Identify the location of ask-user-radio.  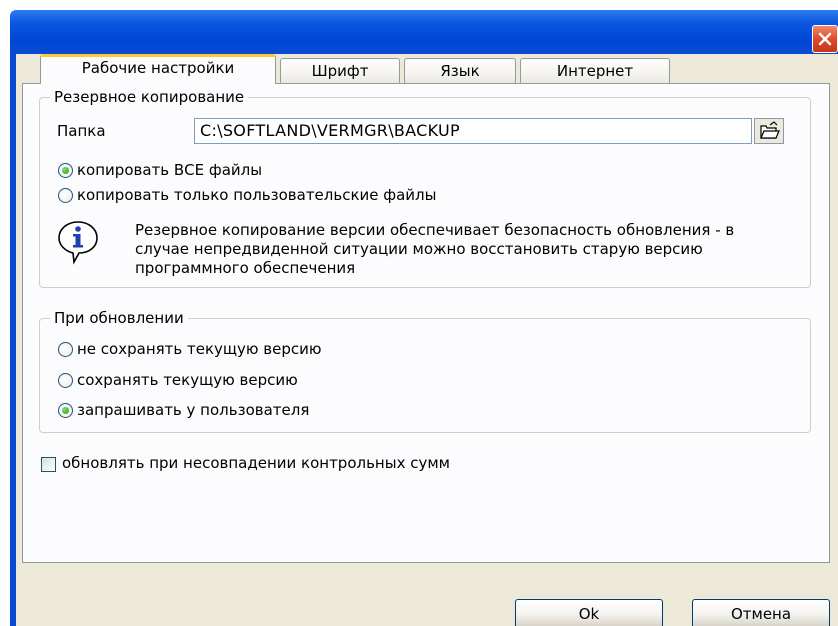
(65, 410).